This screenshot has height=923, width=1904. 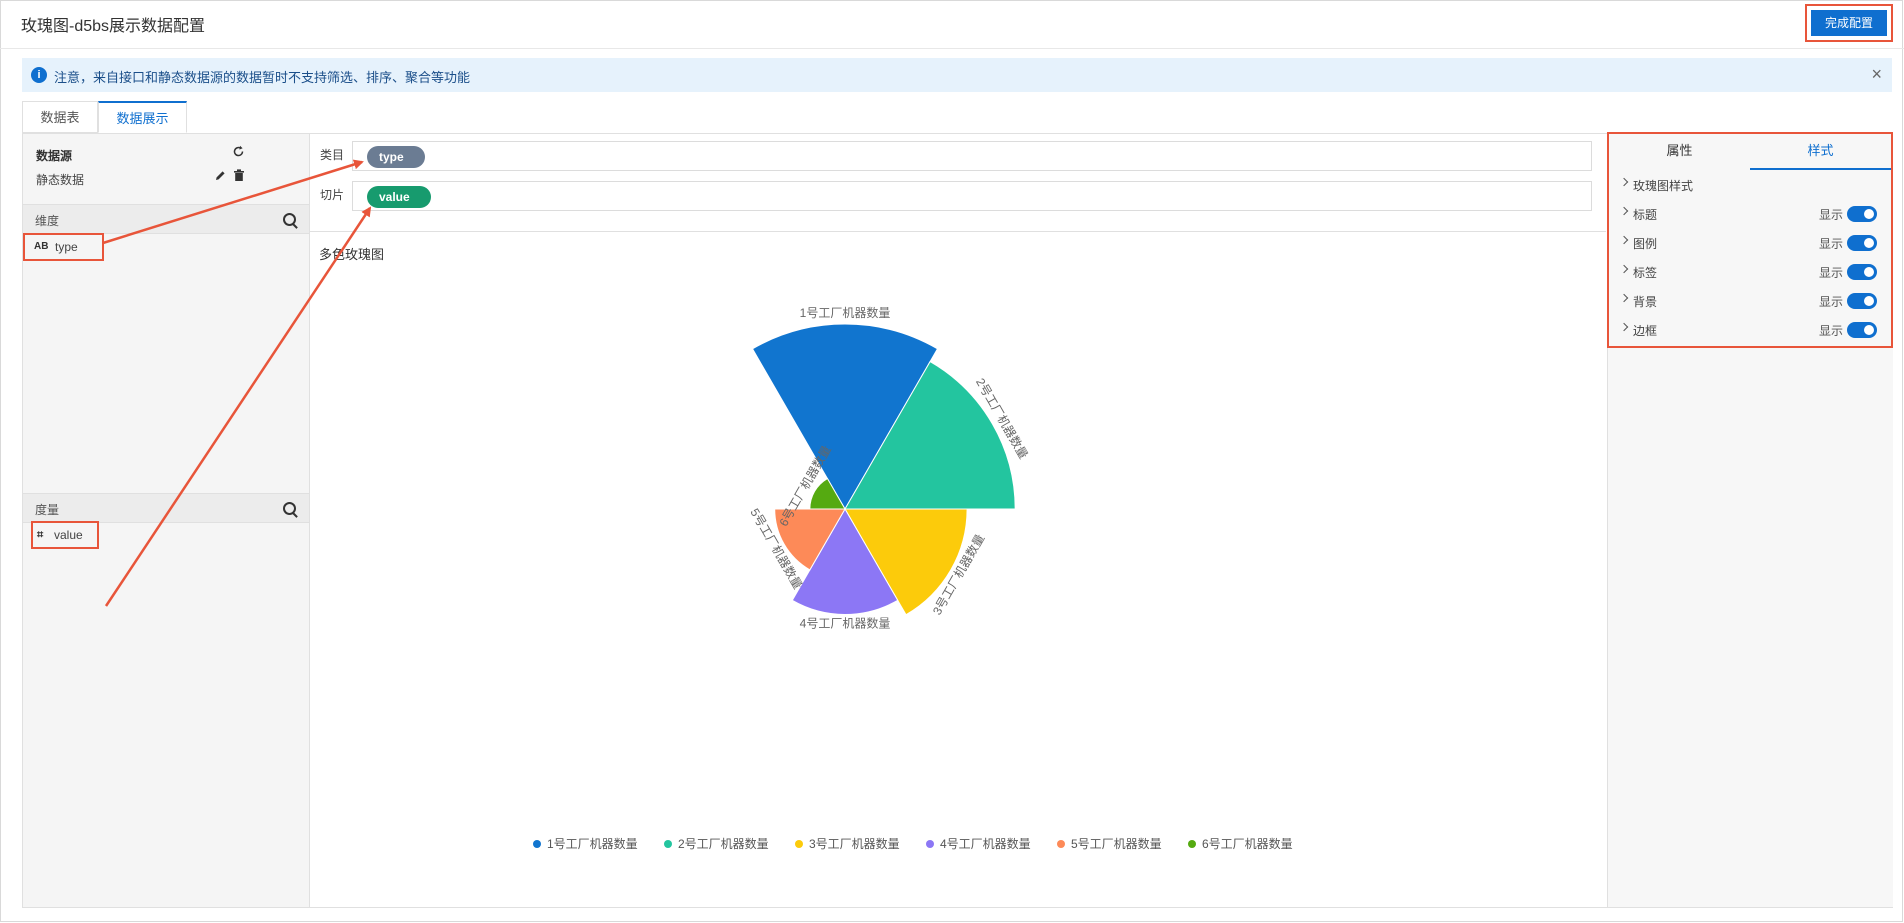 What do you see at coordinates (166, 508) in the screenshot?
I see `measure-section: 度量` at bounding box center [166, 508].